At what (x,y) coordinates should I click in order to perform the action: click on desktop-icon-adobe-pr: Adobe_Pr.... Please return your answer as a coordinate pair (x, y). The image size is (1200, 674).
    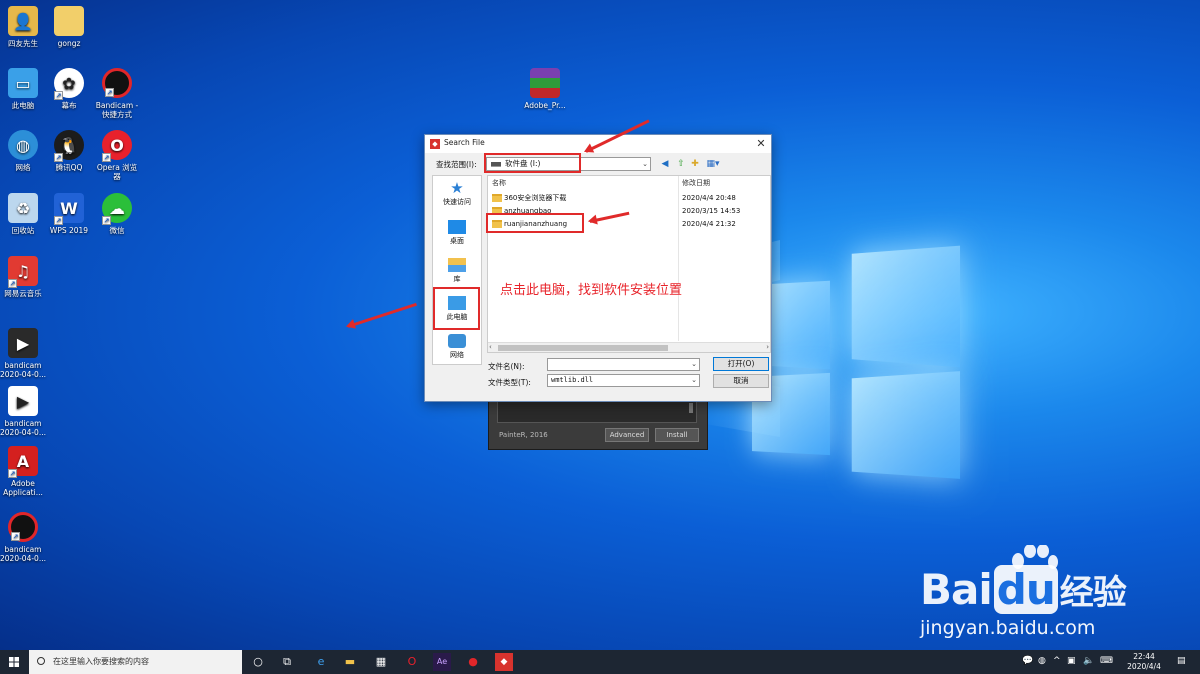
    Looking at the image, I should click on (545, 89).